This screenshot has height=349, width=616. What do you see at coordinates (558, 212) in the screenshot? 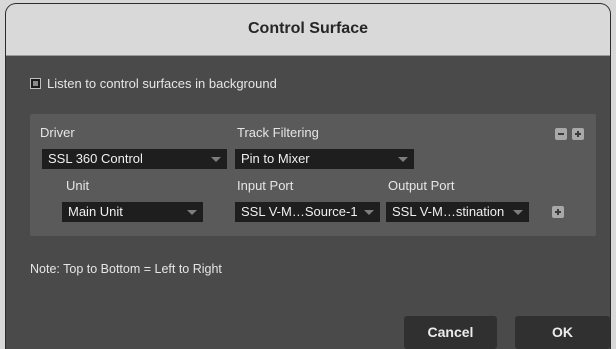
I see `add-port-button` at bounding box center [558, 212].